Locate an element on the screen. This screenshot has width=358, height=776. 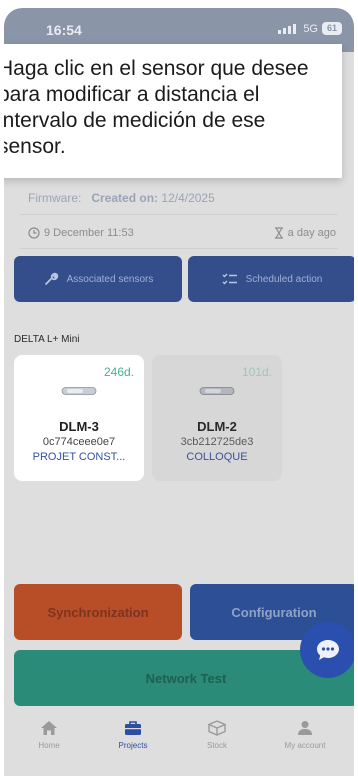
sensor-name: DLM-3 is located at coordinates (79, 426).